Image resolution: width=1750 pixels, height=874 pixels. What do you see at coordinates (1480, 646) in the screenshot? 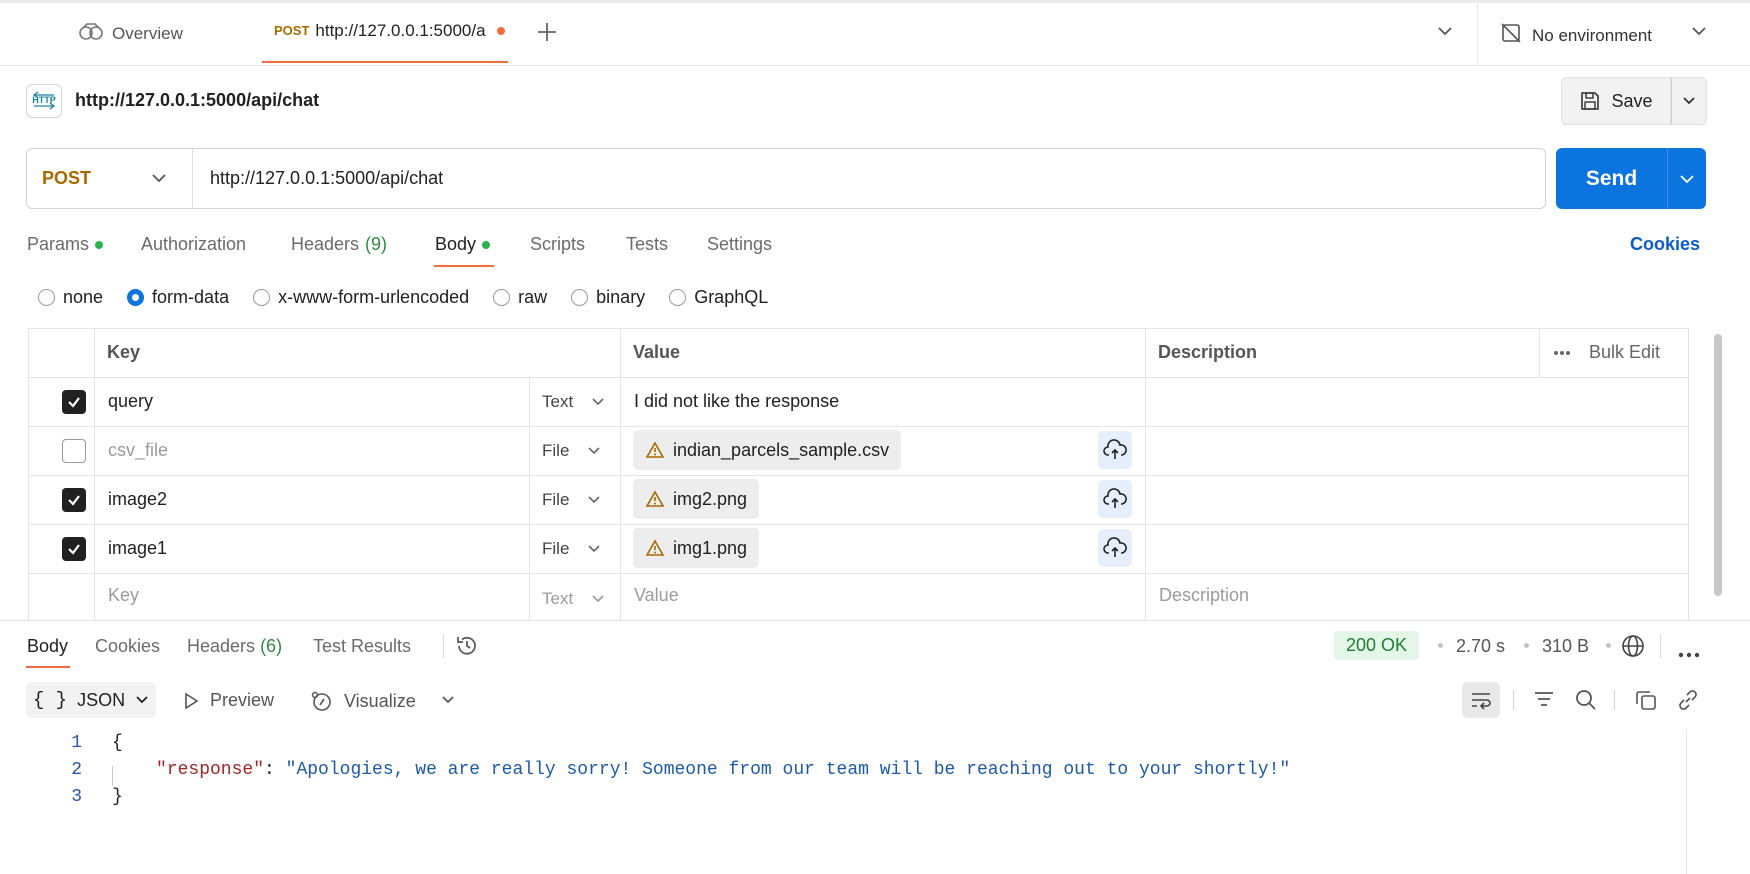
I see `response-time: 2.70 s` at bounding box center [1480, 646].